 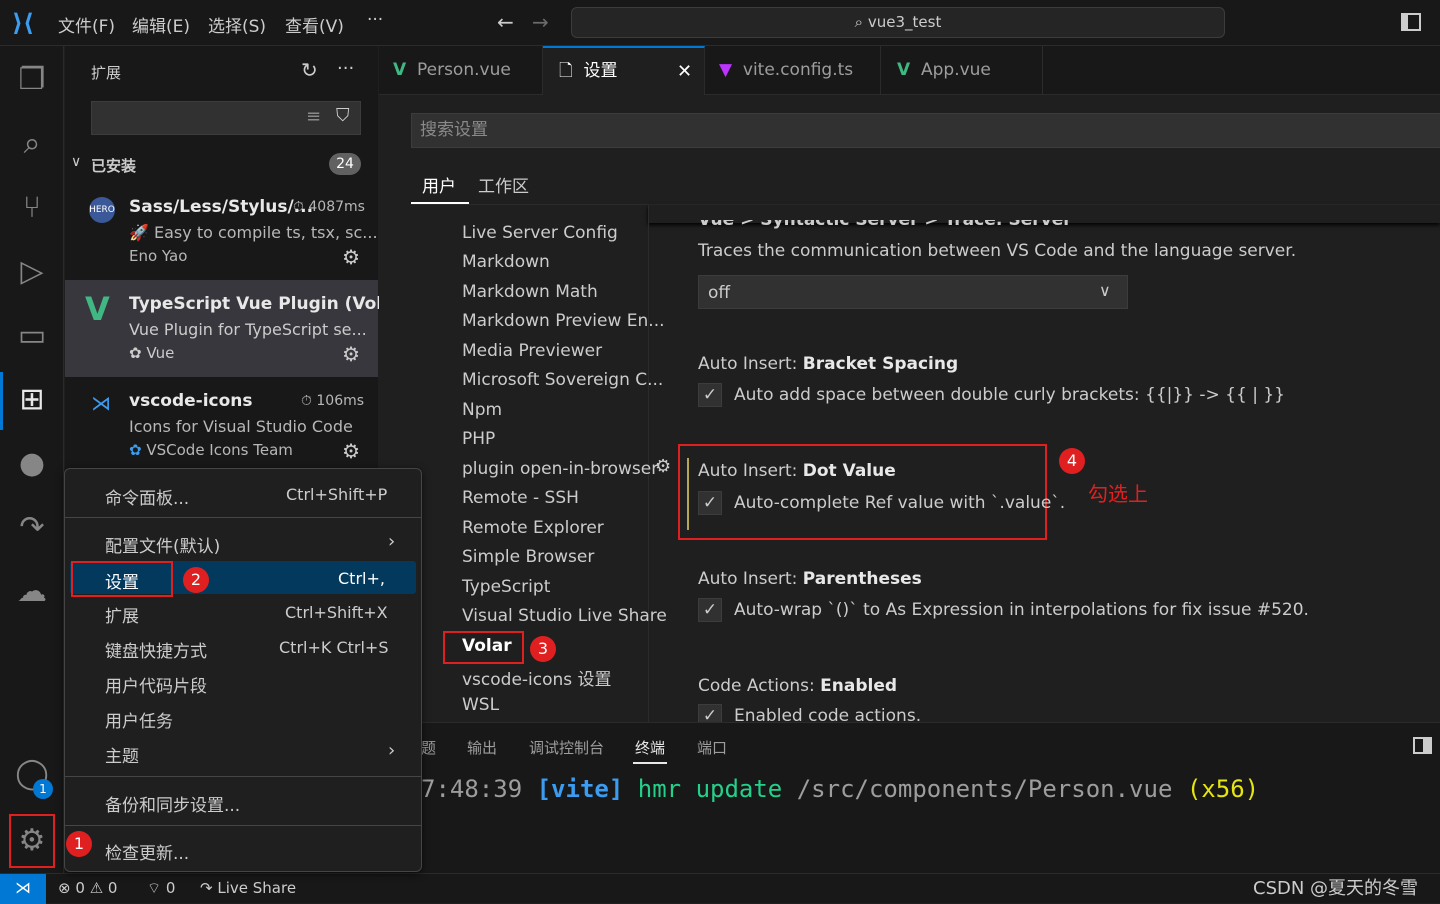 I want to click on settings-search-input: 搜索设置, so click(x=925, y=130).